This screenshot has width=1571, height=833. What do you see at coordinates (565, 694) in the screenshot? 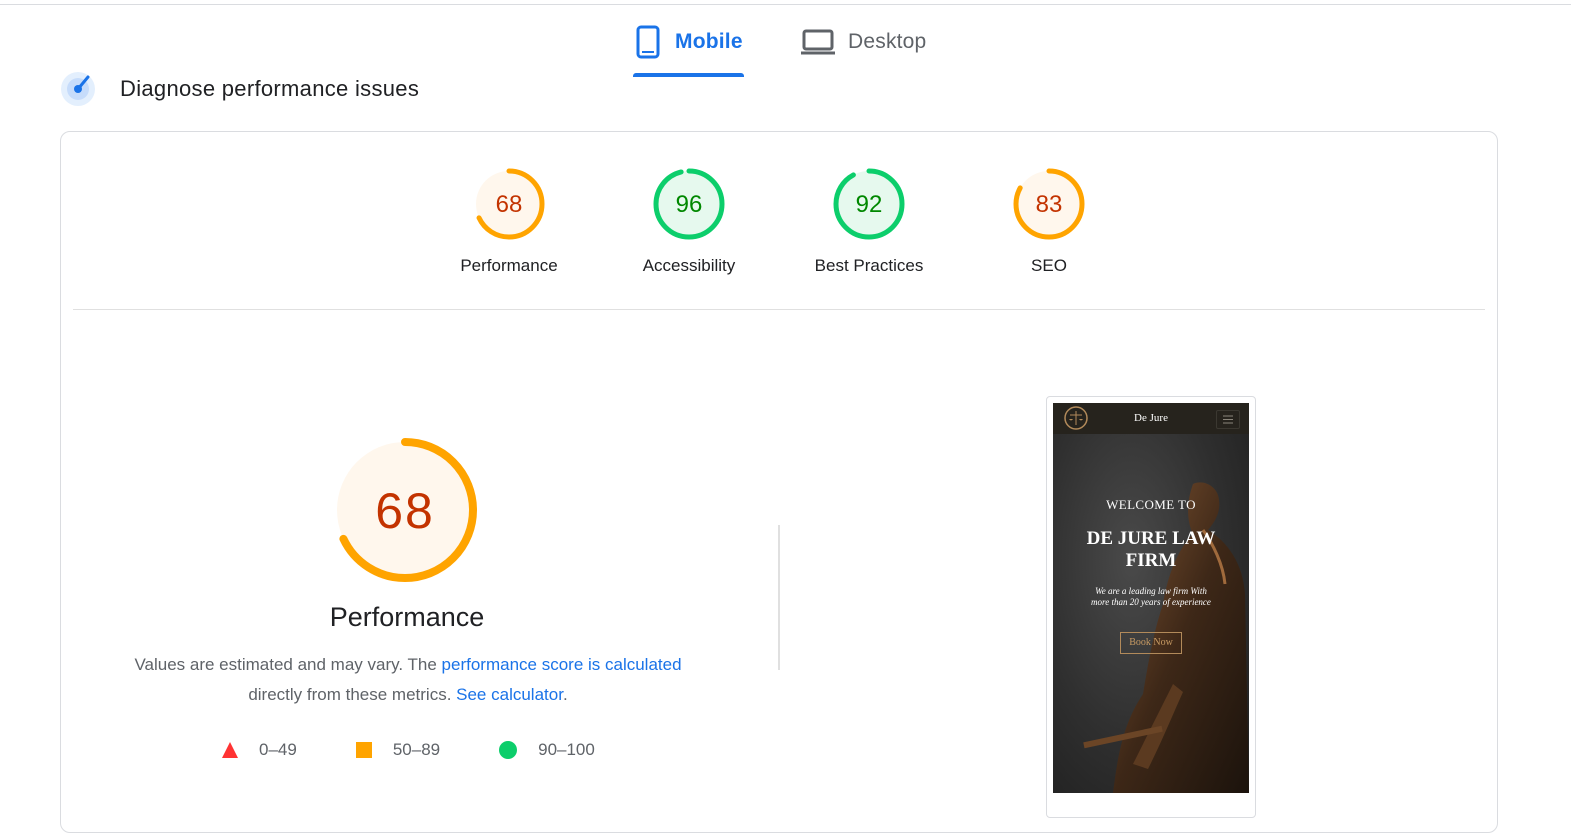
I see `desc-period: .` at bounding box center [565, 694].